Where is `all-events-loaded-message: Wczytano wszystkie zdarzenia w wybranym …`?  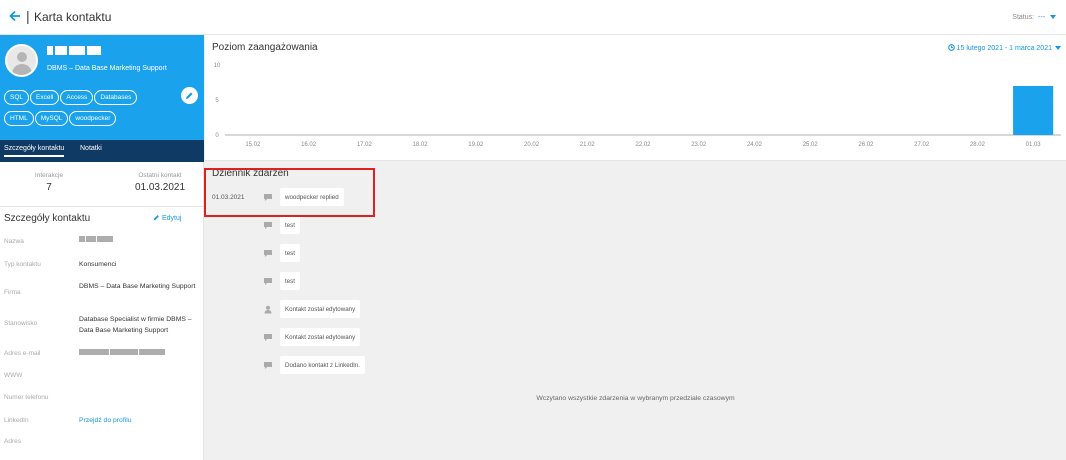
all-events-loaded-message: Wczytano wszystkie zdarzenia w wybranym … is located at coordinates (635, 398).